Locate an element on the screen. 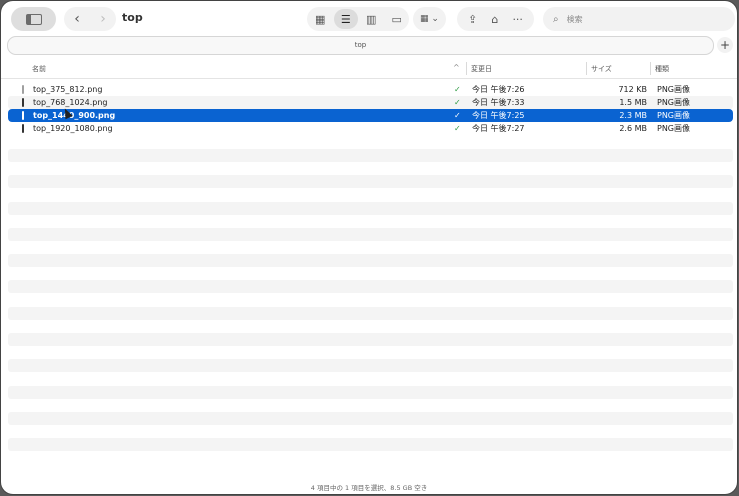 This screenshot has width=739, height=496. file-name: top_1440_900.png is located at coordinates (74, 115).